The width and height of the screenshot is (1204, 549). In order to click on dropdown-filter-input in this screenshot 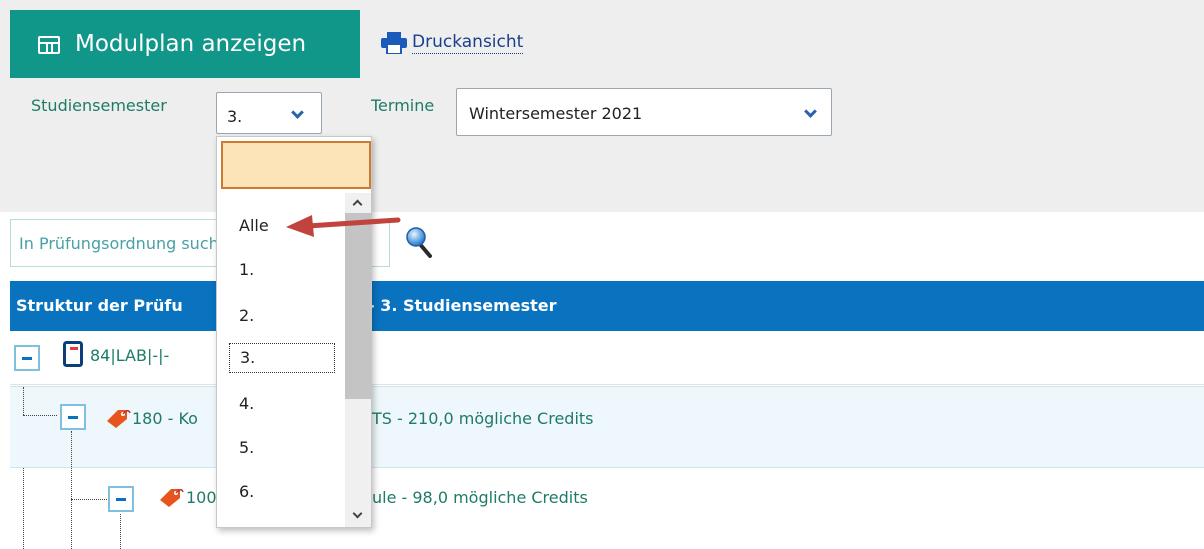, I will do `click(296, 165)`.